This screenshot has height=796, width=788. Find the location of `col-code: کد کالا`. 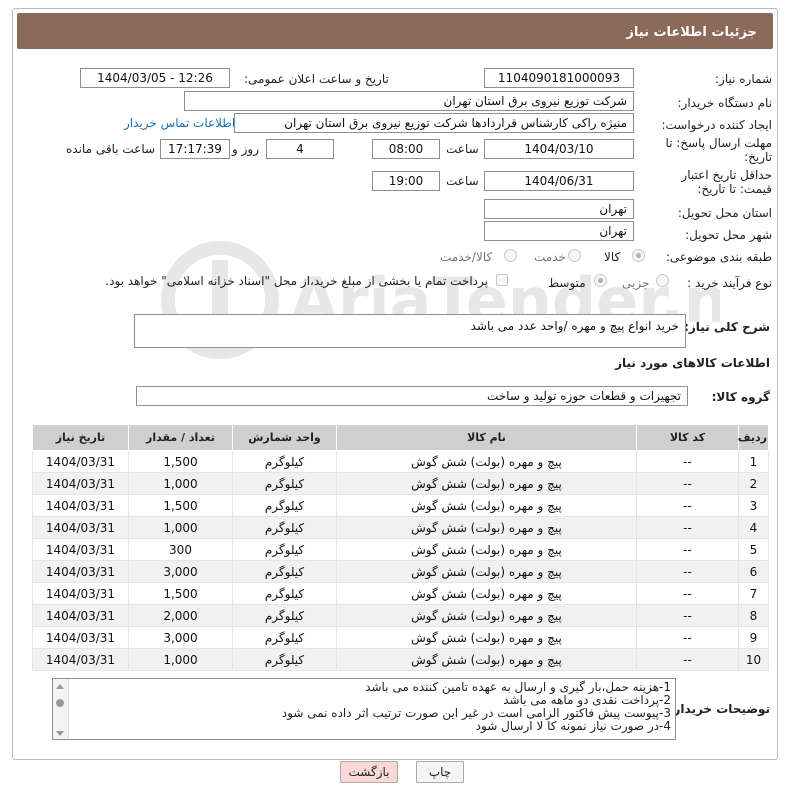

col-code: کد کالا is located at coordinates (687, 437).